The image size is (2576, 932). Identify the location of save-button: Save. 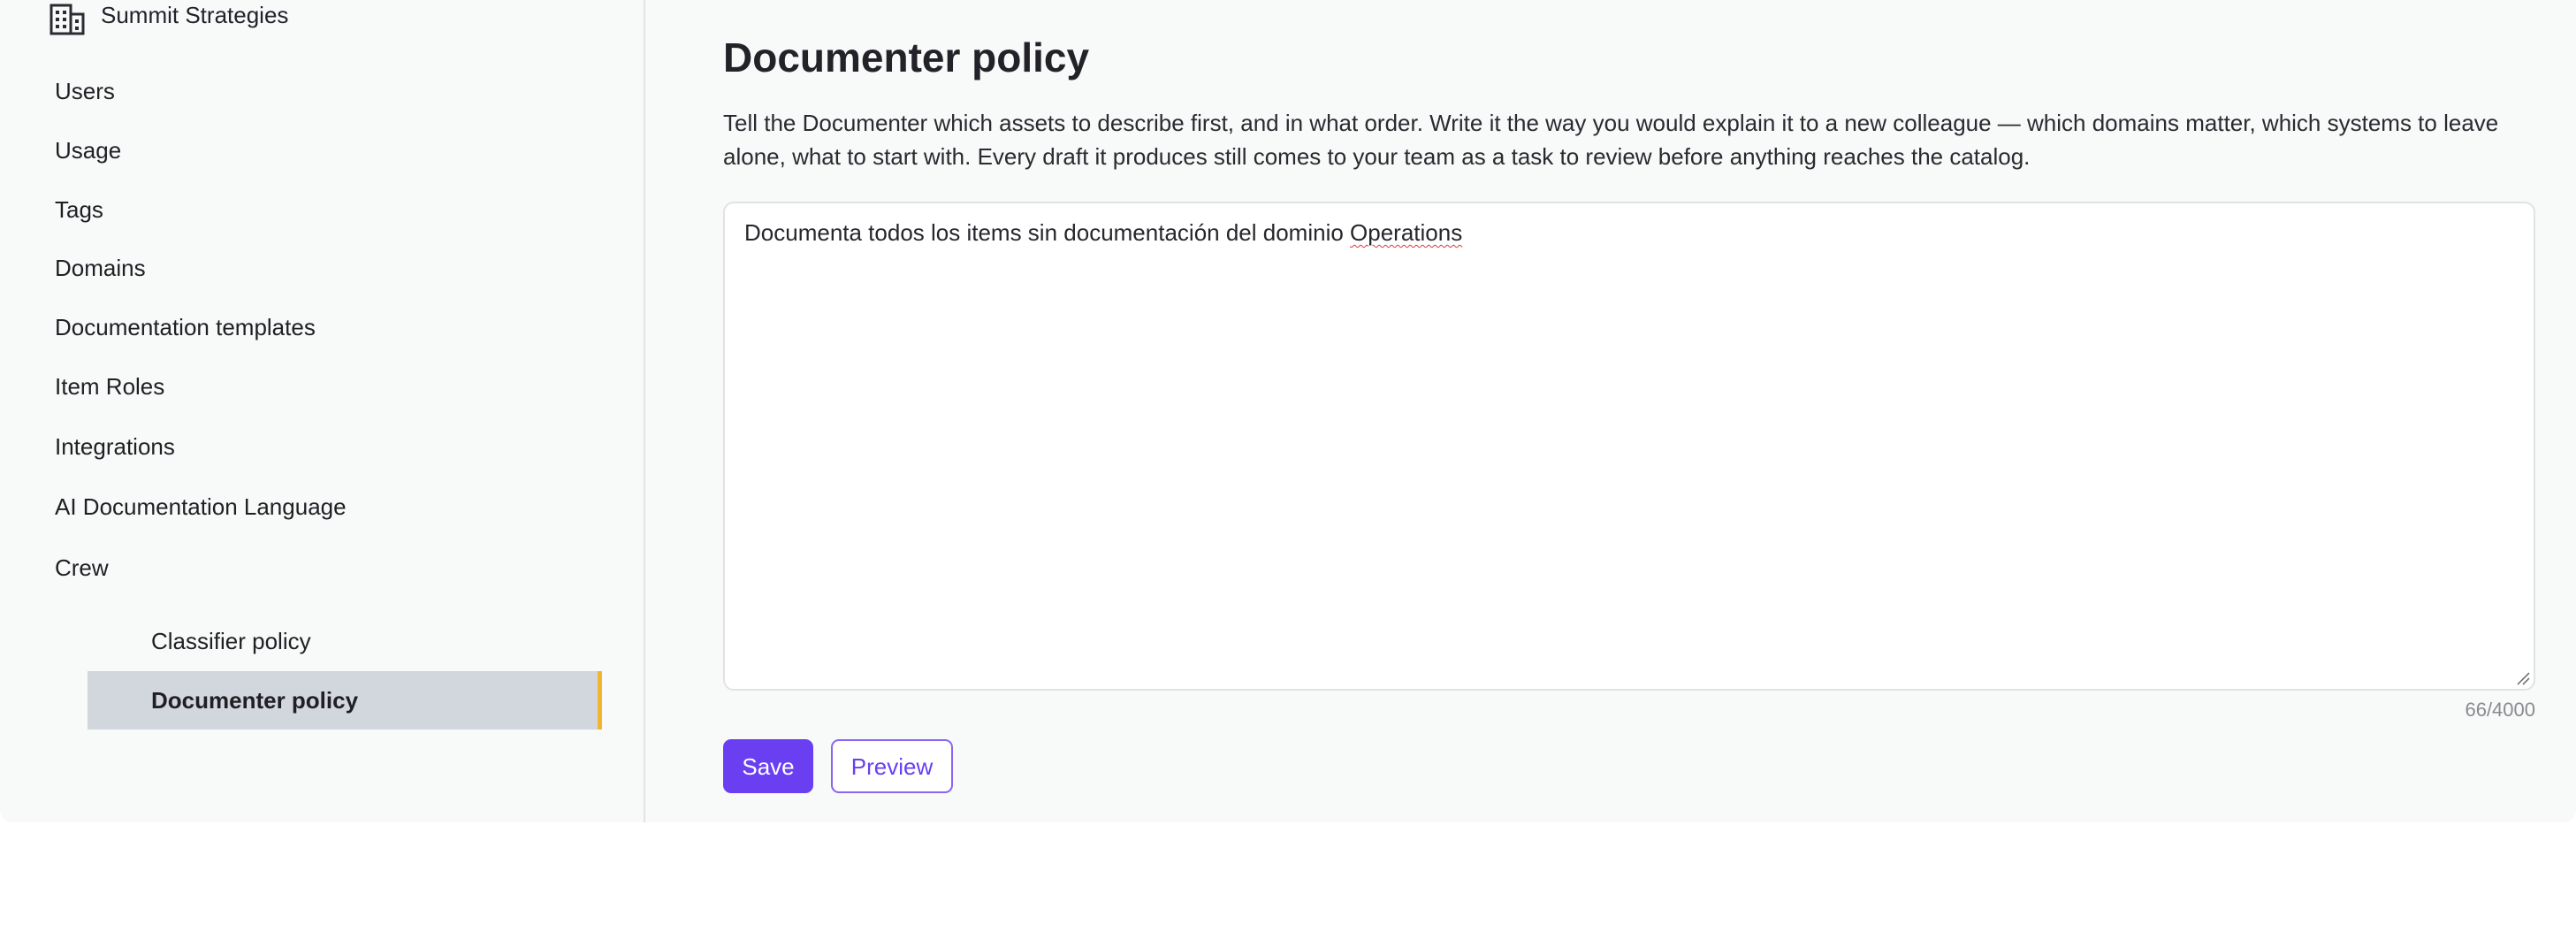
(768, 766).